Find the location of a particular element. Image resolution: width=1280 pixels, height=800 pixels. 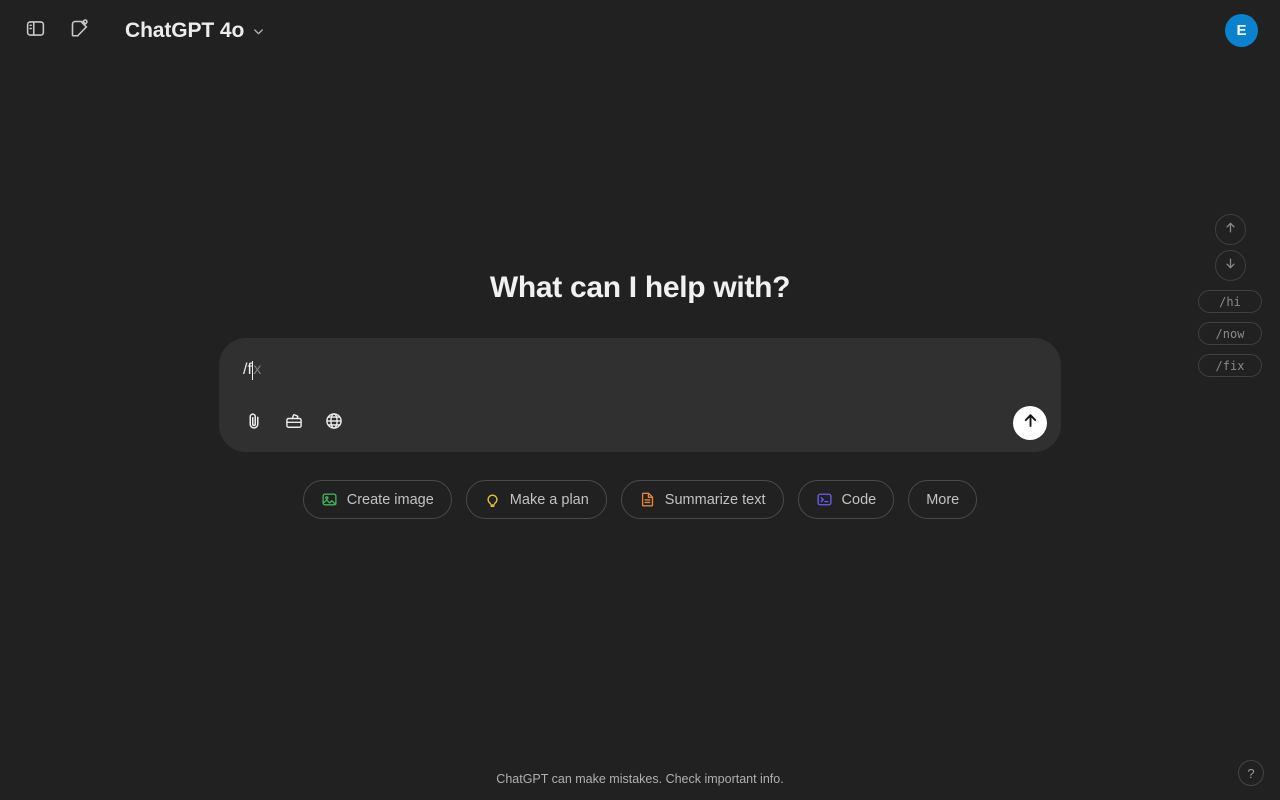

top-bar: ChatGPT 4o E is located at coordinates (640, 31).